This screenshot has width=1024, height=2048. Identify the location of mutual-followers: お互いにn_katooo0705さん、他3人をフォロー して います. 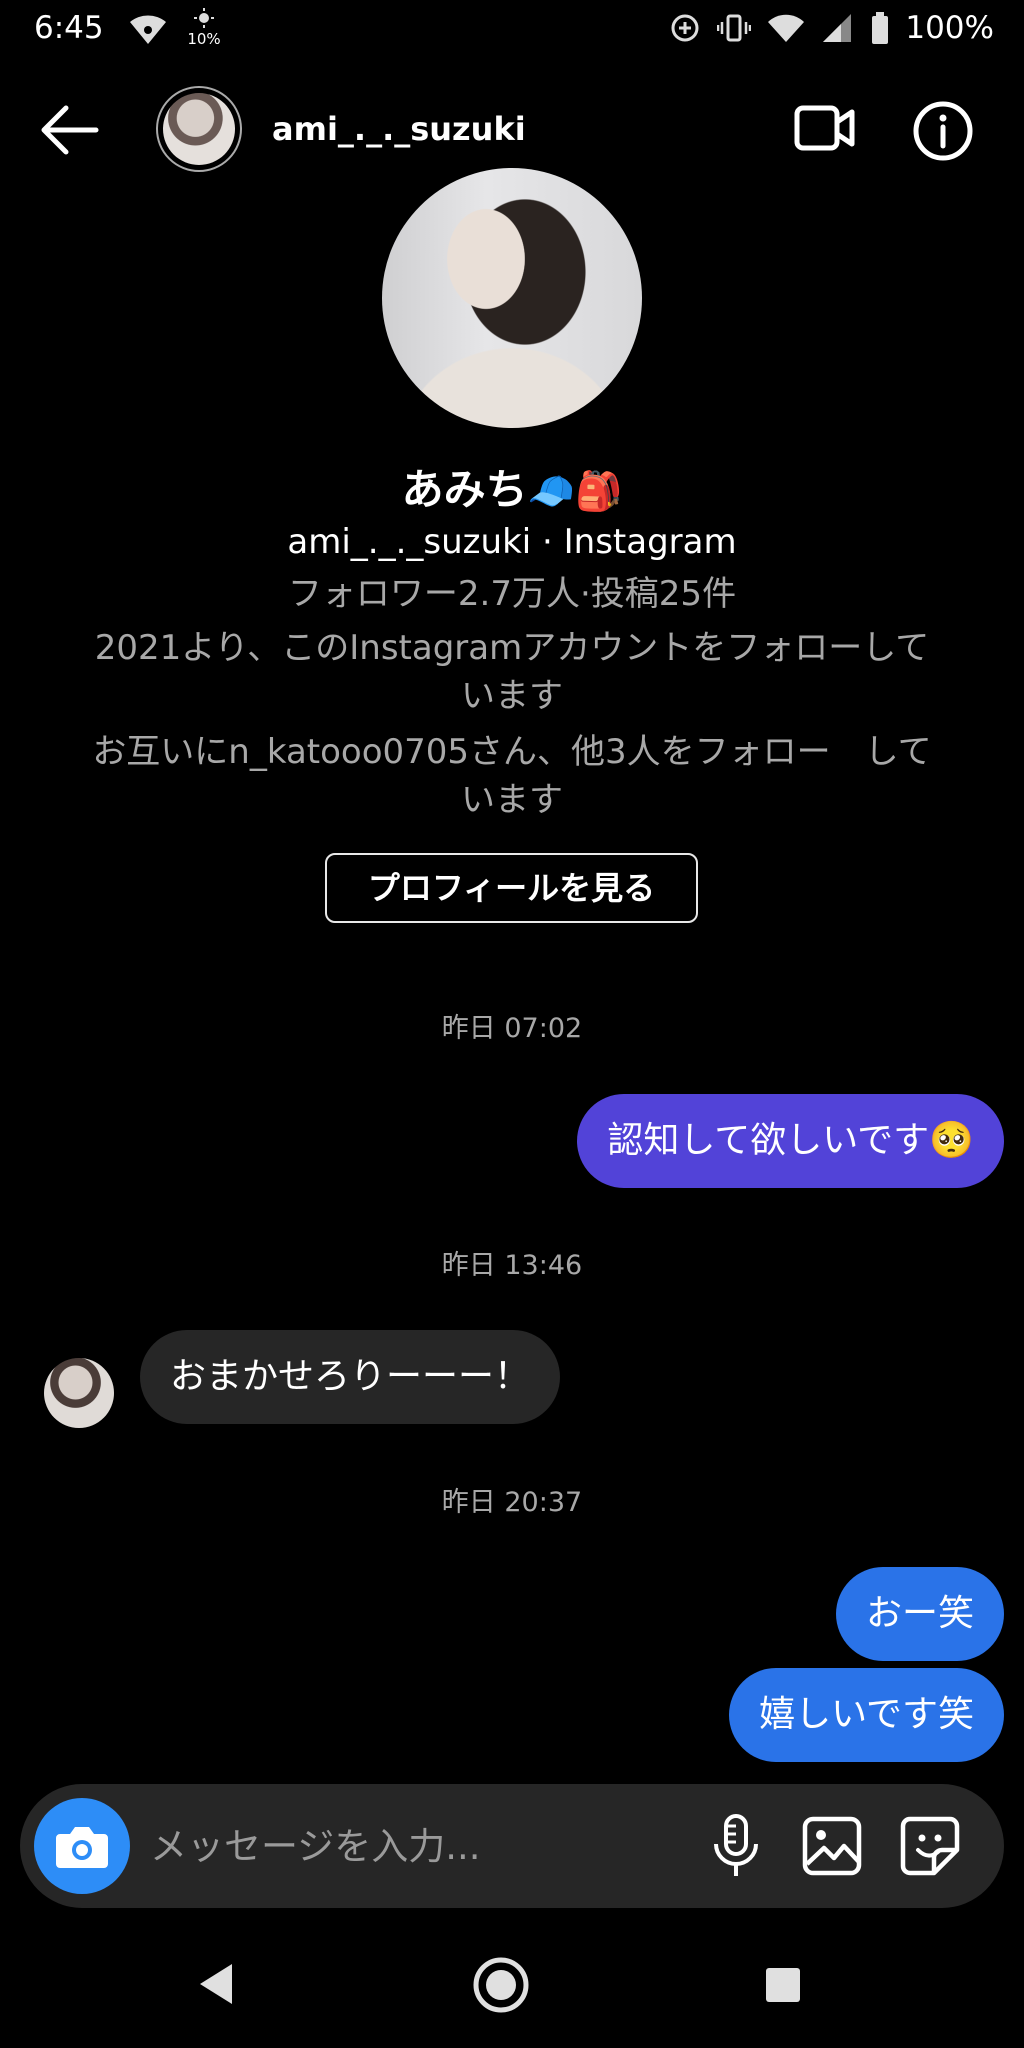
(512, 776).